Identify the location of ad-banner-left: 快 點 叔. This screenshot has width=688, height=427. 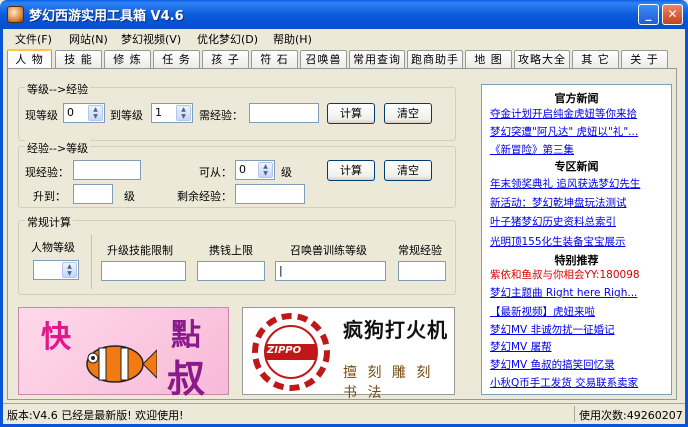
(123, 354).